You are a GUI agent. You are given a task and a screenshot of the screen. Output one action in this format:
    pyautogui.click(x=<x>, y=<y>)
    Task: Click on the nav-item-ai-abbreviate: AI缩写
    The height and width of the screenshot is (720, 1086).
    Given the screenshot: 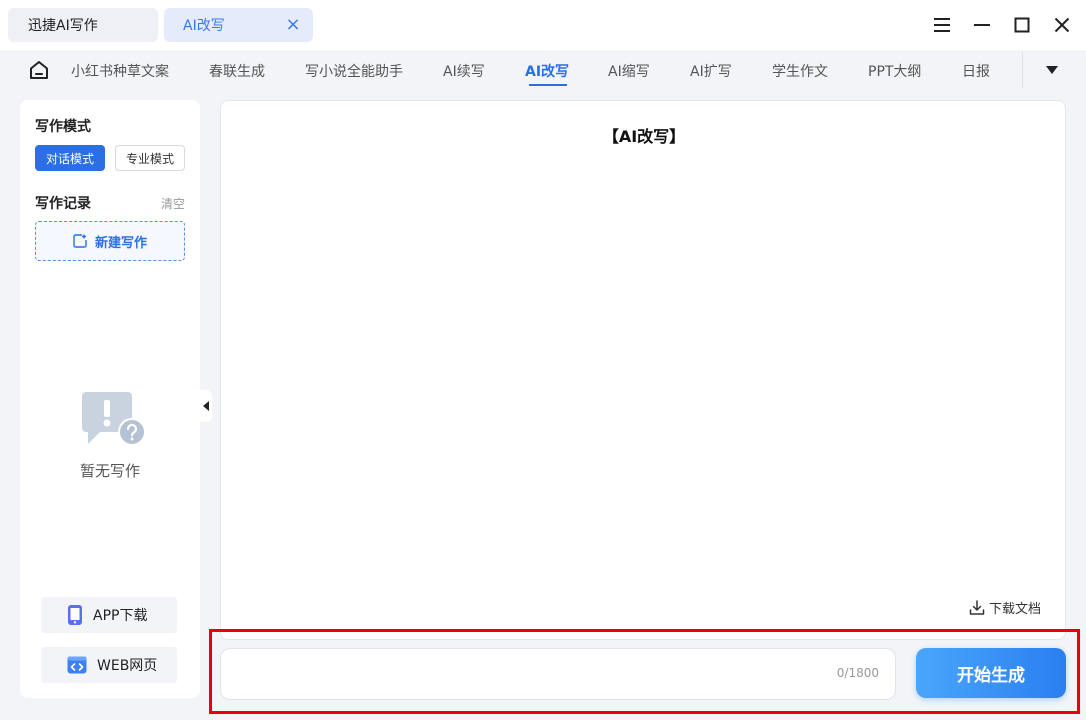 What is the action you would take?
    pyautogui.click(x=629, y=71)
    